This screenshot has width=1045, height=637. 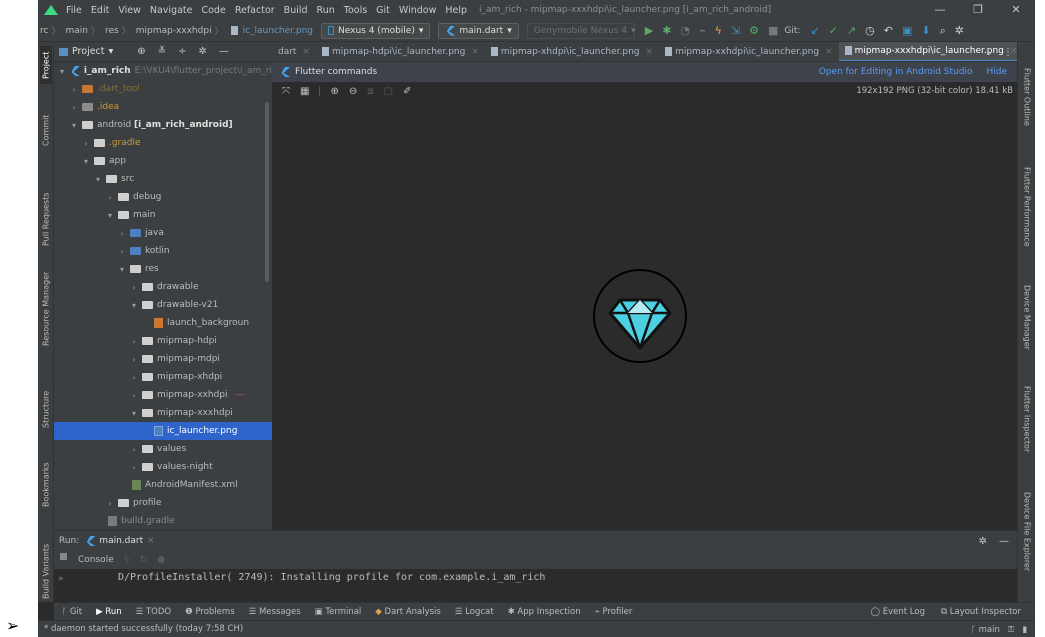 I want to click on tree-item-mipmap-xhdpi: › mipmap-xhdpi, so click(x=163, y=377).